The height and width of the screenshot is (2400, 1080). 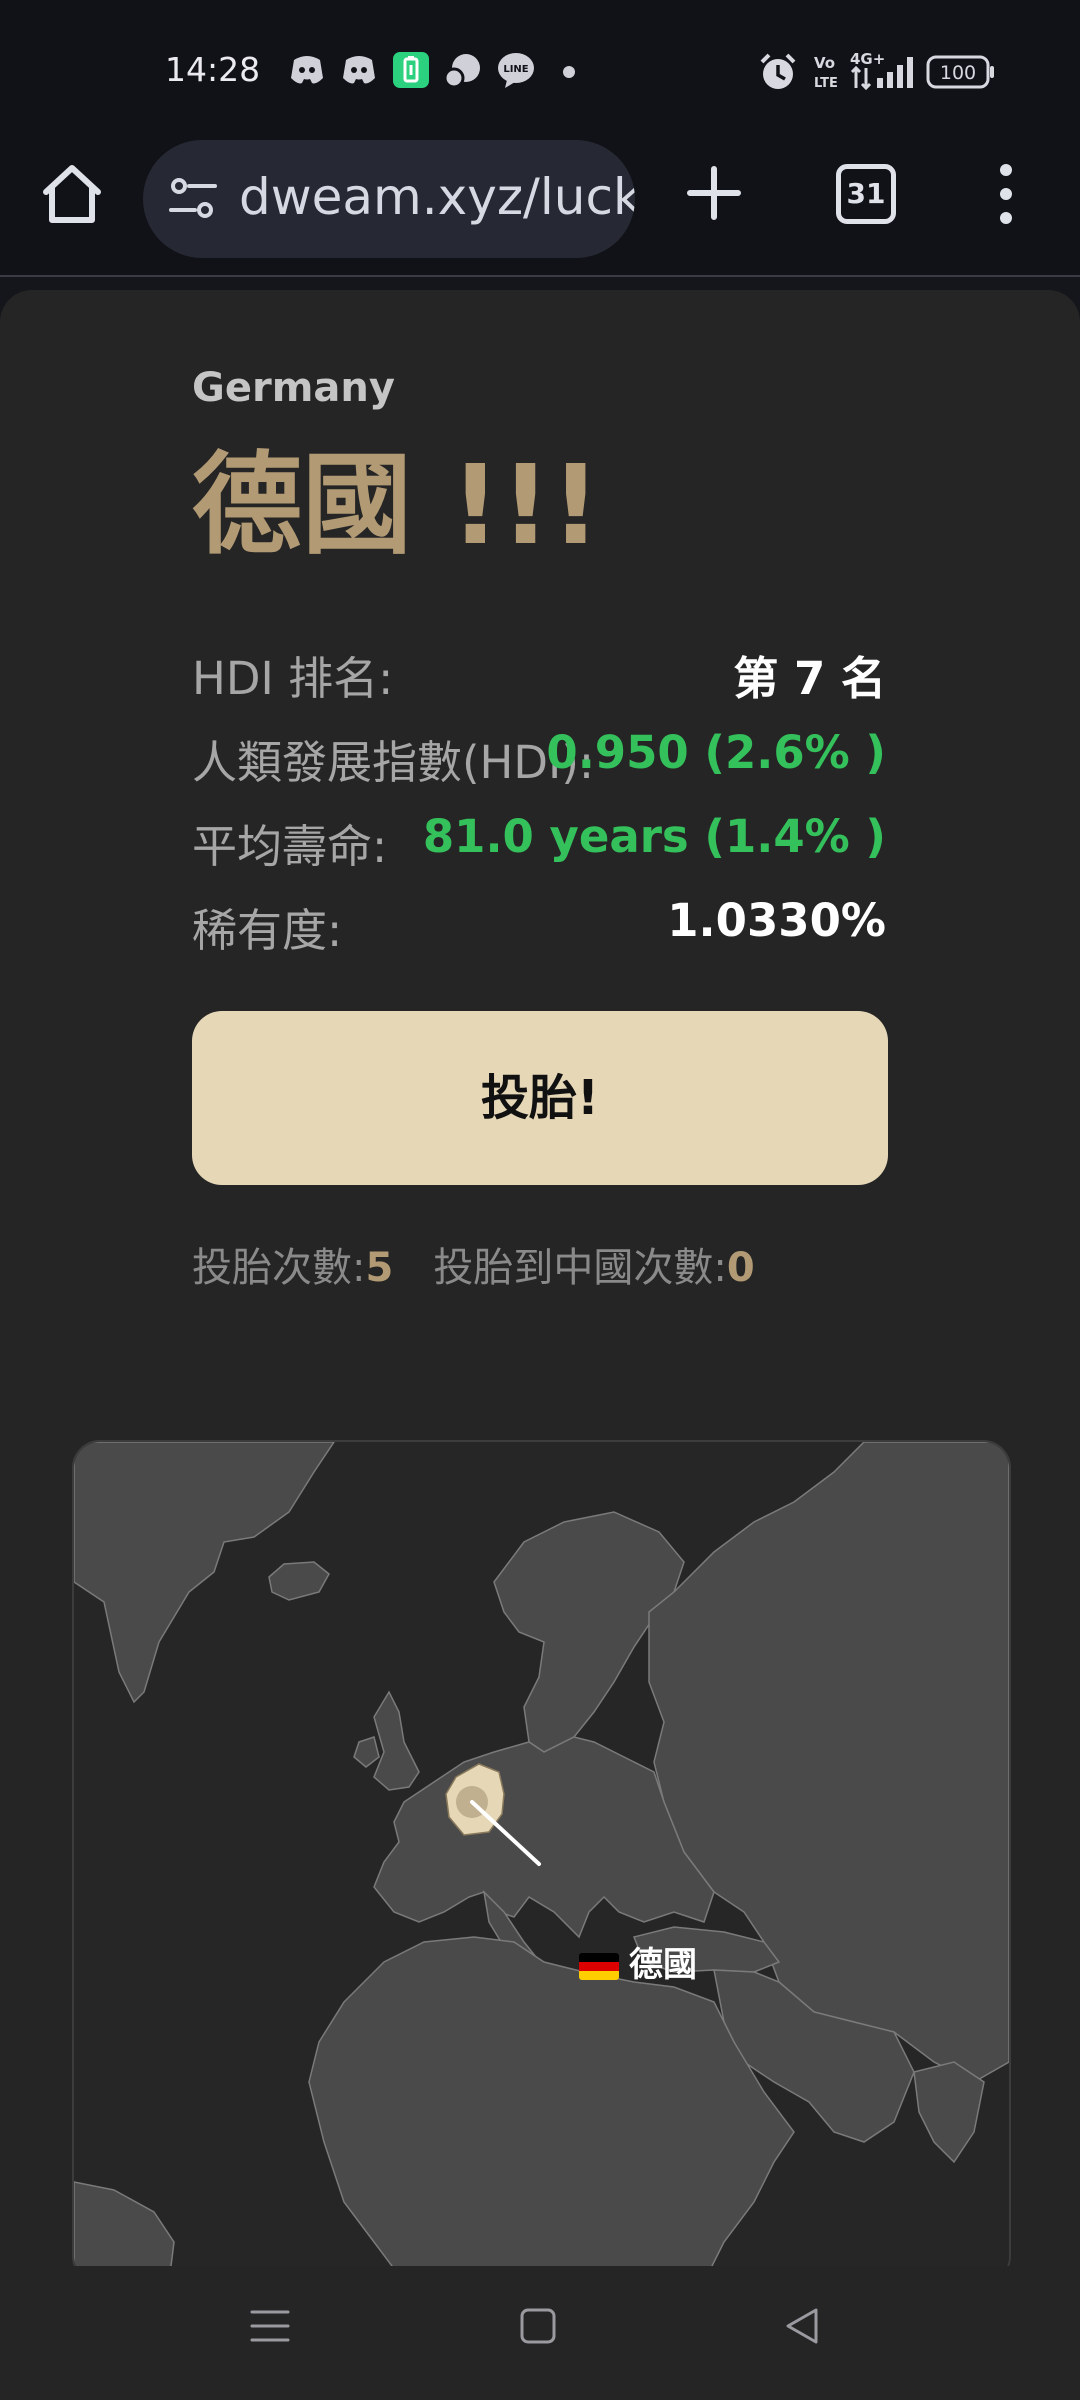 I want to click on rarity-value: 1.0330%, so click(x=776, y=920).